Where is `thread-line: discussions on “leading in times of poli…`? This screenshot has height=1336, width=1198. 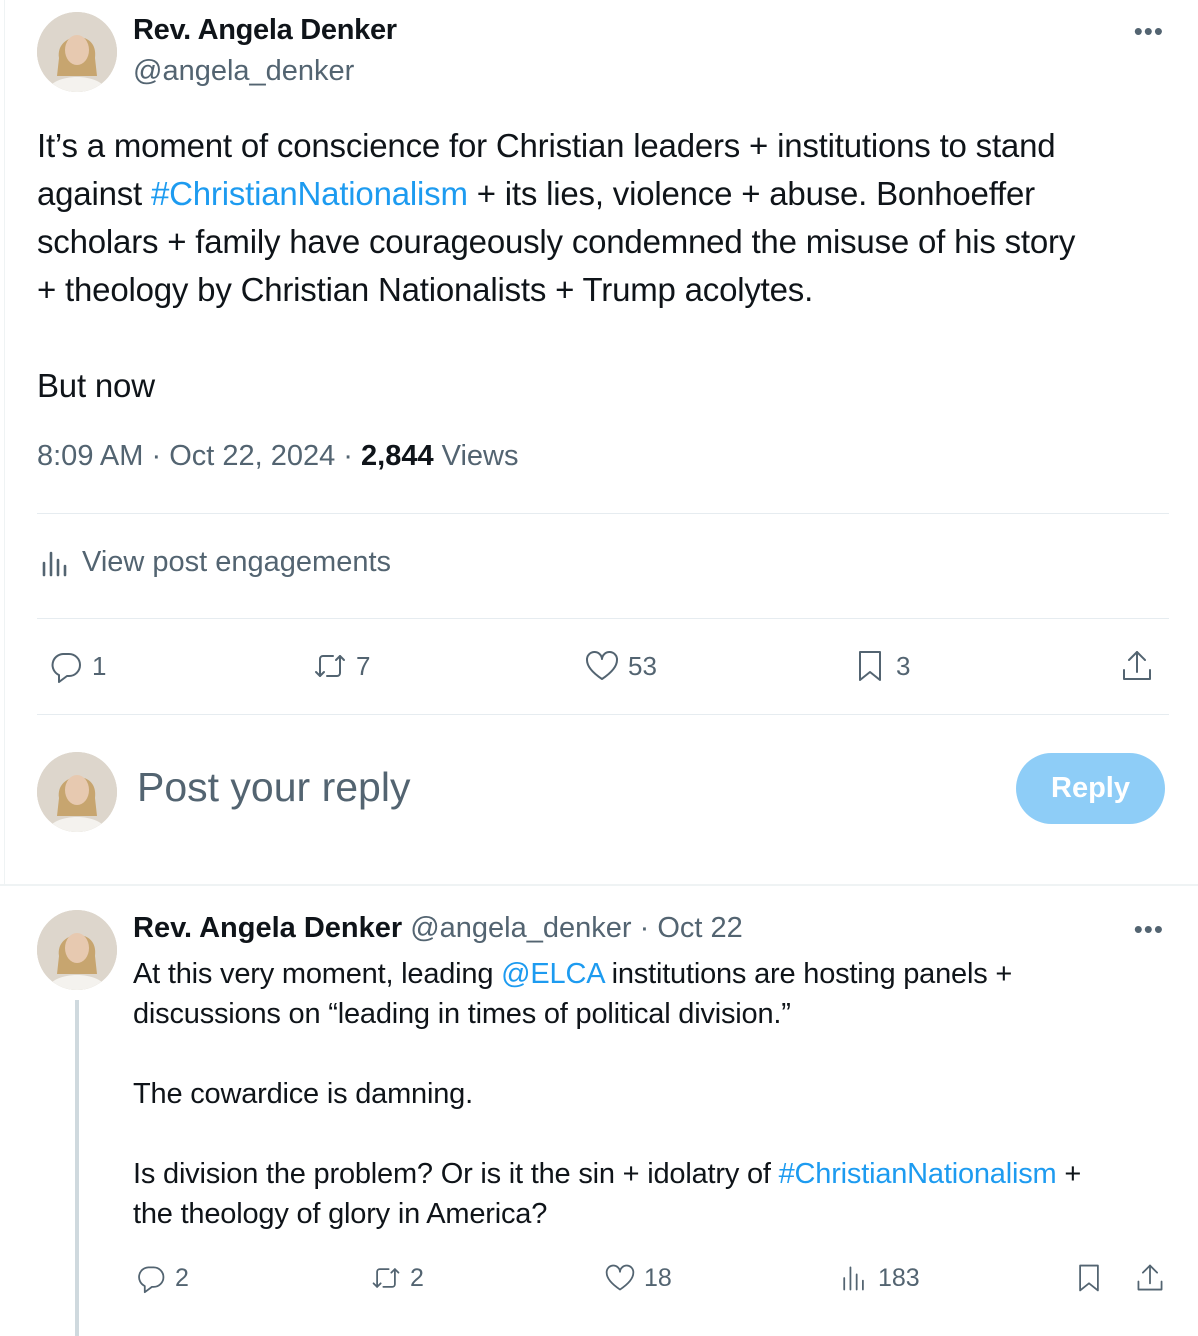 thread-line: discussions on “leading in times of poli… is located at coordinates (658, 1014).